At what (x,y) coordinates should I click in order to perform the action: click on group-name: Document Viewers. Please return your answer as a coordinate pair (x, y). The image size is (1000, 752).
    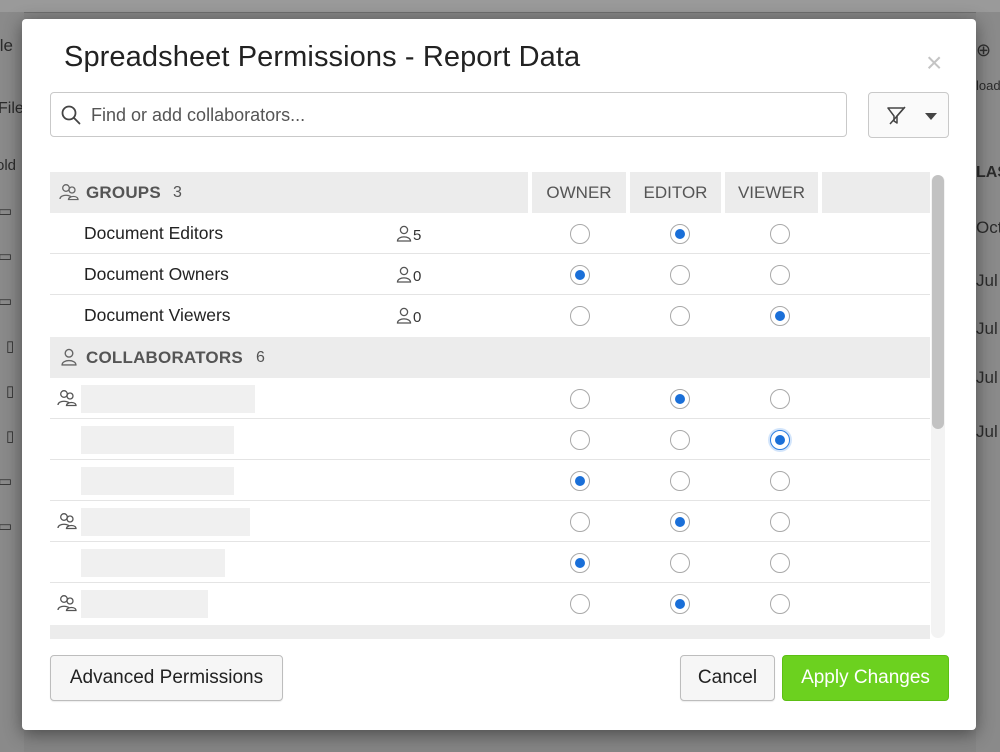
    Looking at the image, I should click on (157, 315).